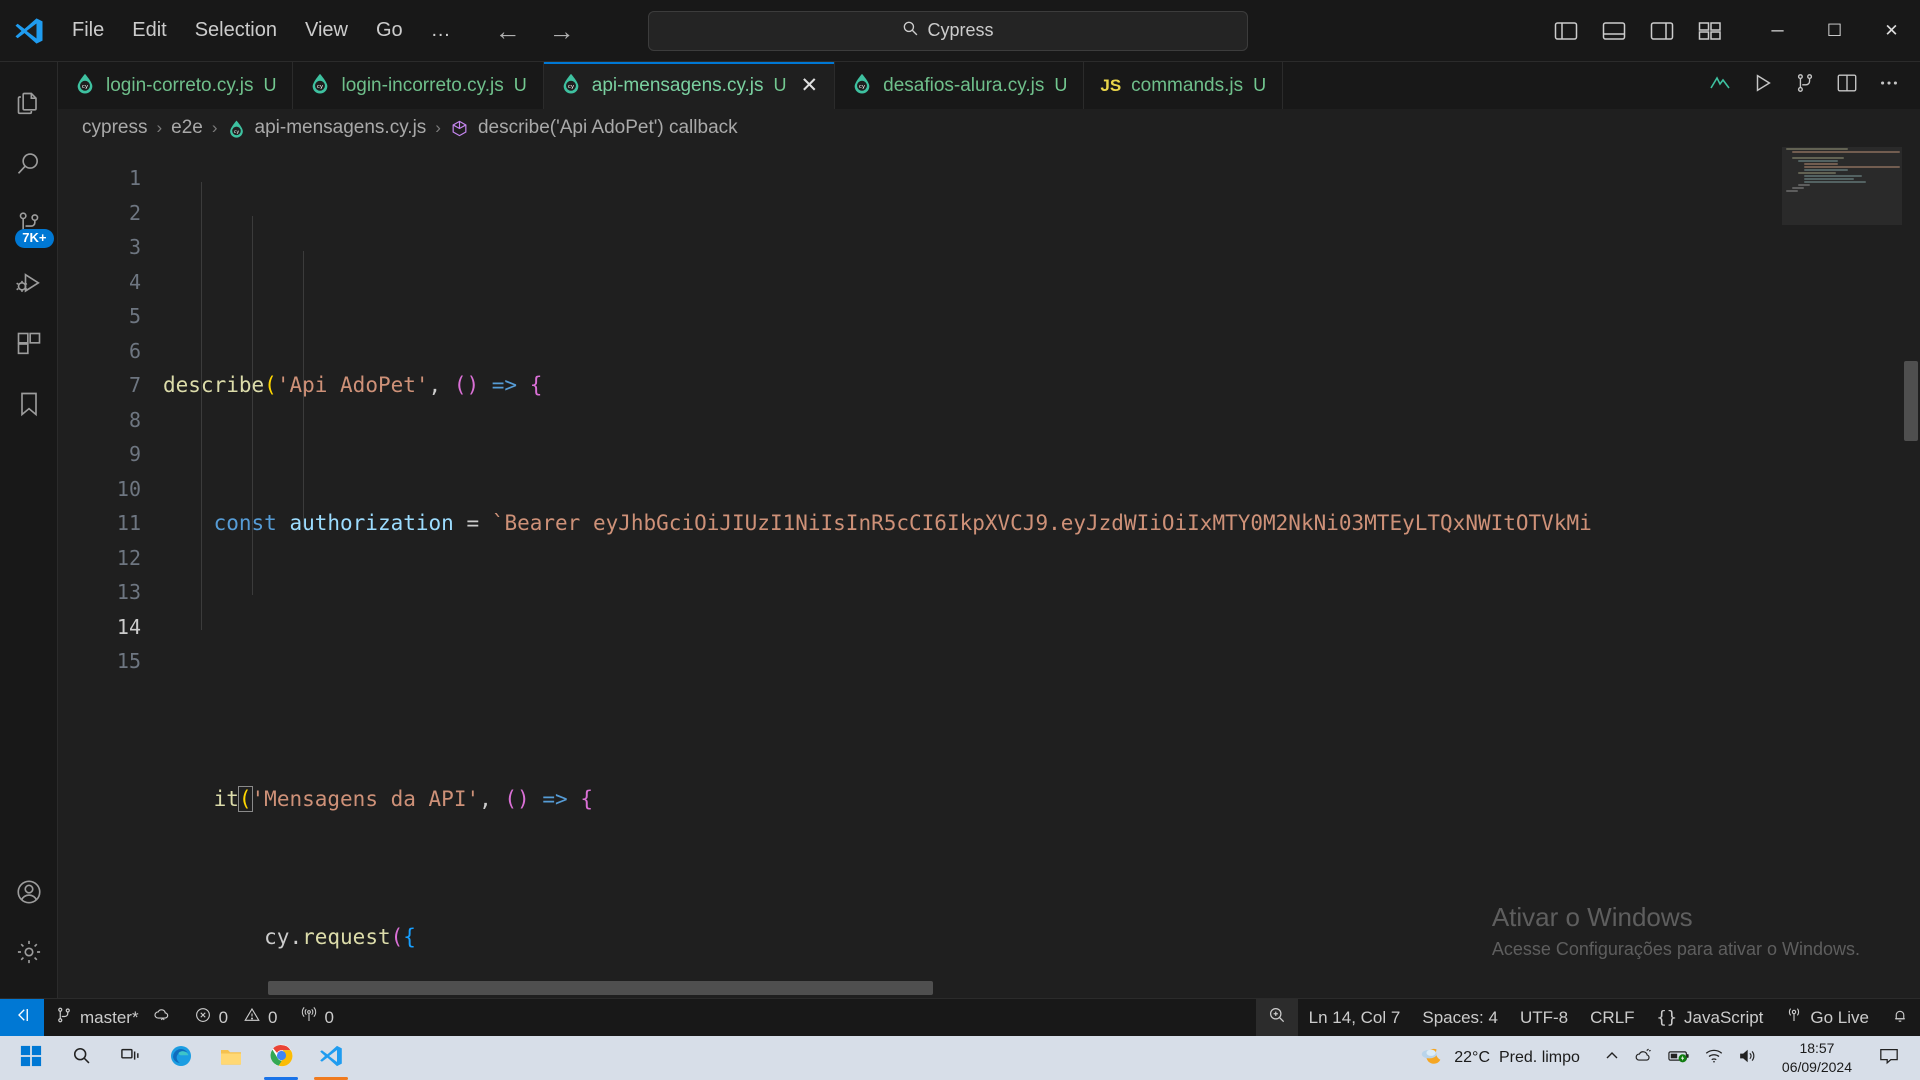 The width and height of the screenshot is (1920, 1080). What do you see at coordinates (600, 988) in the screenshot?
I see `horizontal-scrollbar-thumb` at bounding box center [600, 988].